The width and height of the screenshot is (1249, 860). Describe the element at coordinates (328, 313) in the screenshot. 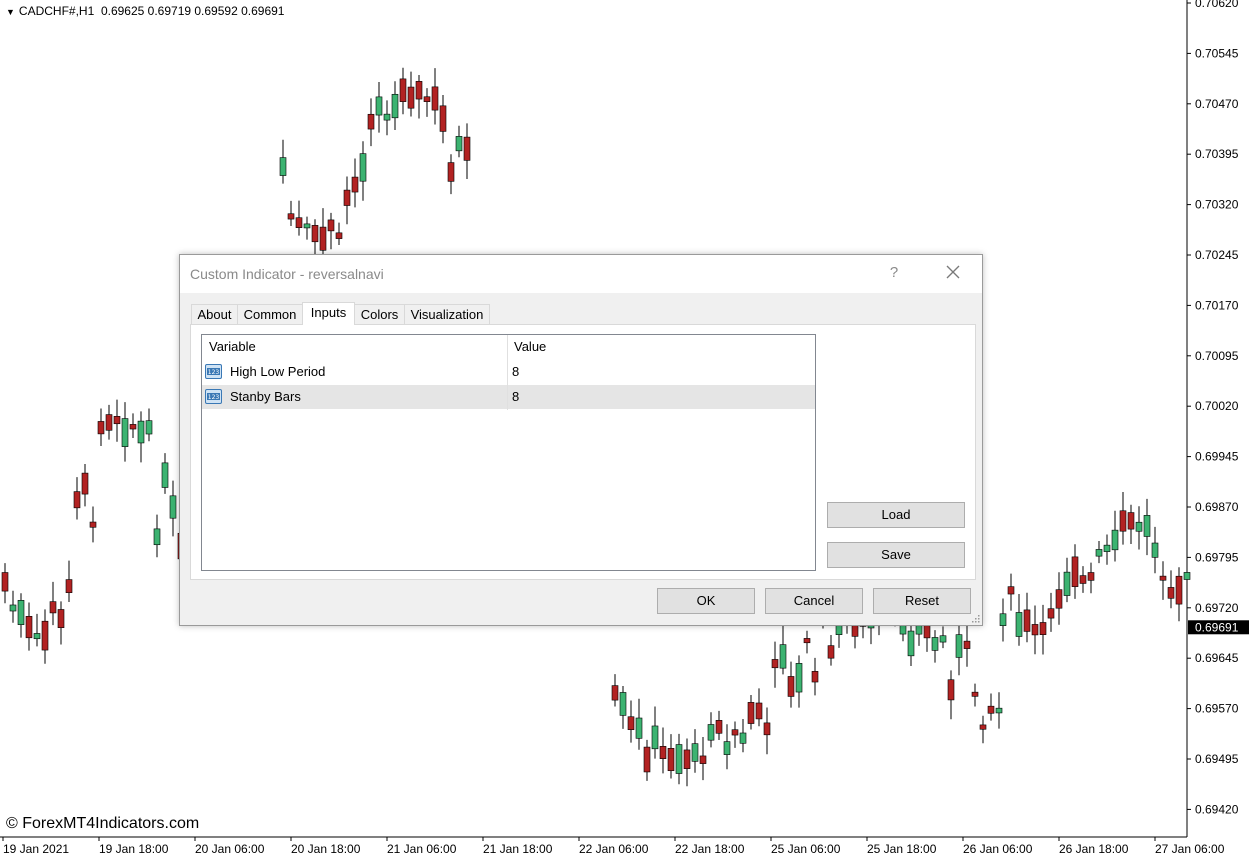

I see `tab-inputs: Inputs` at that location.